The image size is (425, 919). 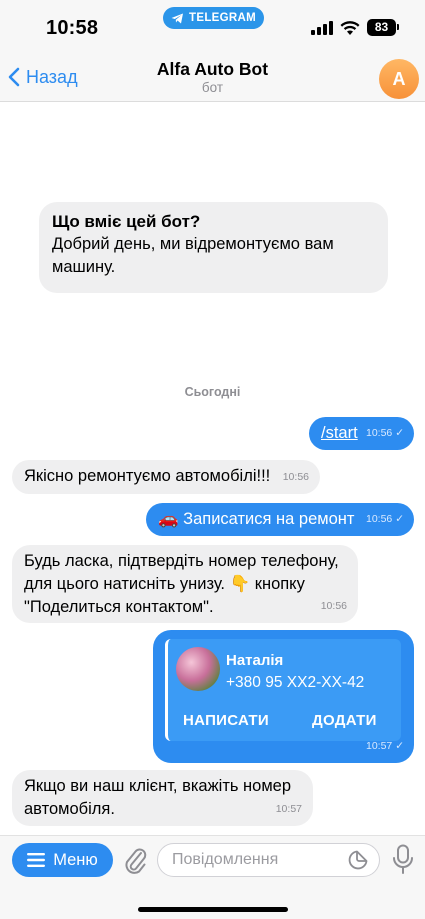 What do you see at coordinates (212, 69) in the screenshot?
I see `chat-title: Alfa Auto Bot` at bounding box center [212, 69].